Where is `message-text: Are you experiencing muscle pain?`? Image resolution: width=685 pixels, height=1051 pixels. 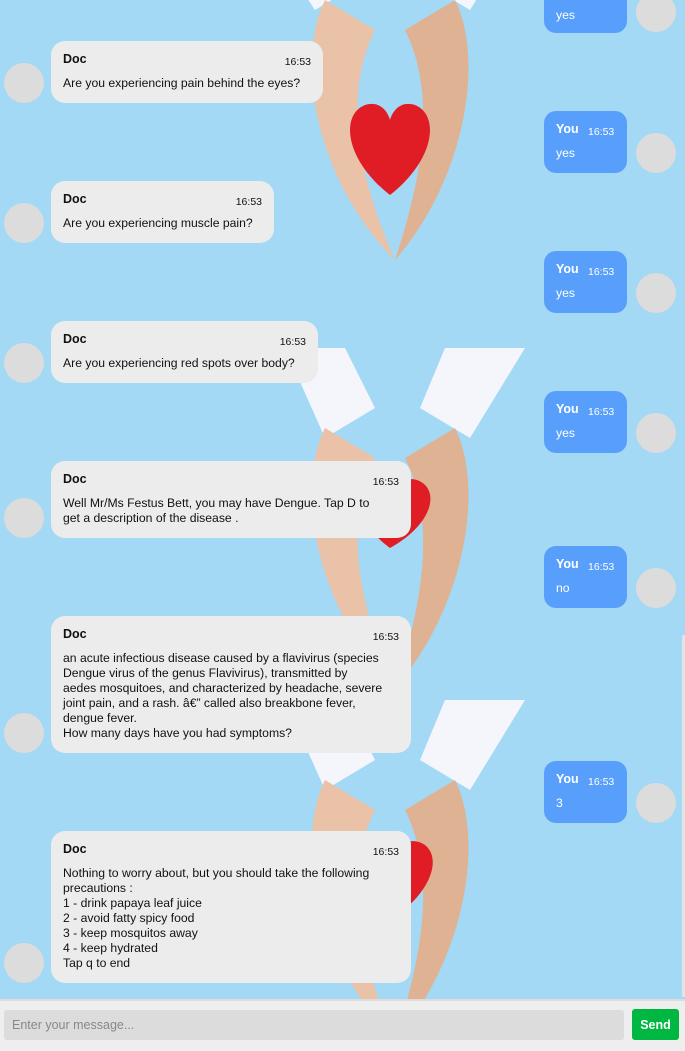 message-text: Are you experiencing muscle pain? is located at coordinates (158, 223).